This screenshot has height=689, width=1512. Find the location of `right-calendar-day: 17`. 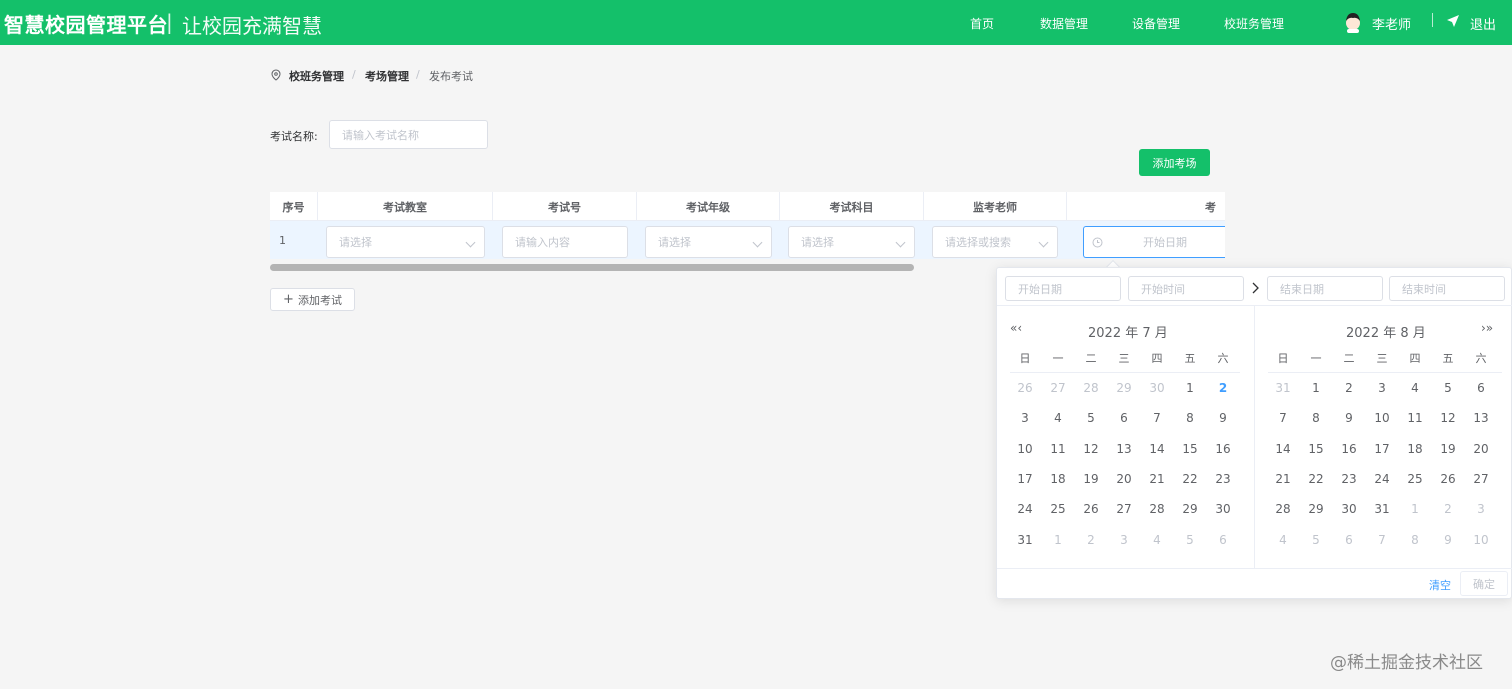

right-calendar-day: 17 is located at coordinates (1382, 449).